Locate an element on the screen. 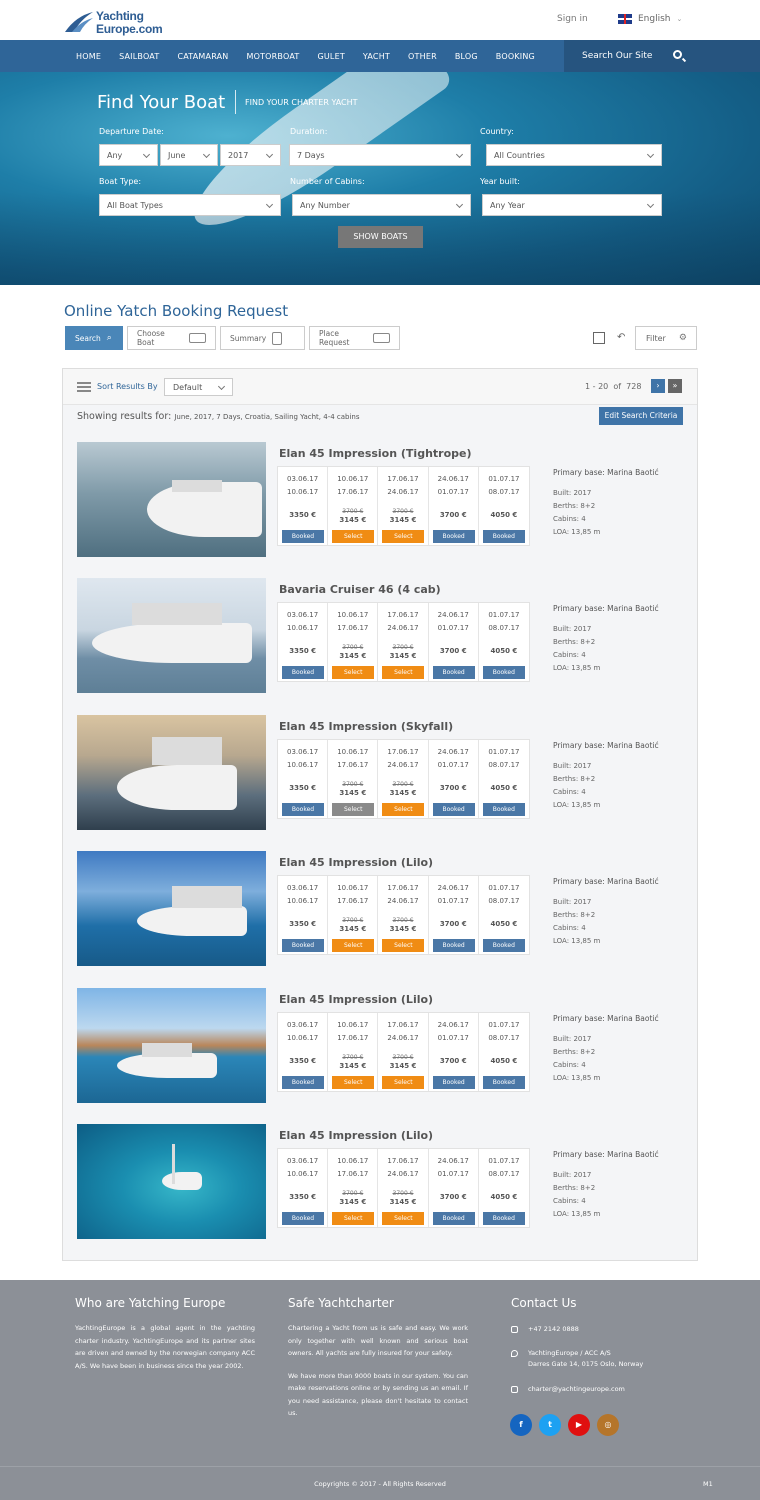 The height and width of the screenshot is (1500, 760). calculator-icon is located at coordinates (599, 338).